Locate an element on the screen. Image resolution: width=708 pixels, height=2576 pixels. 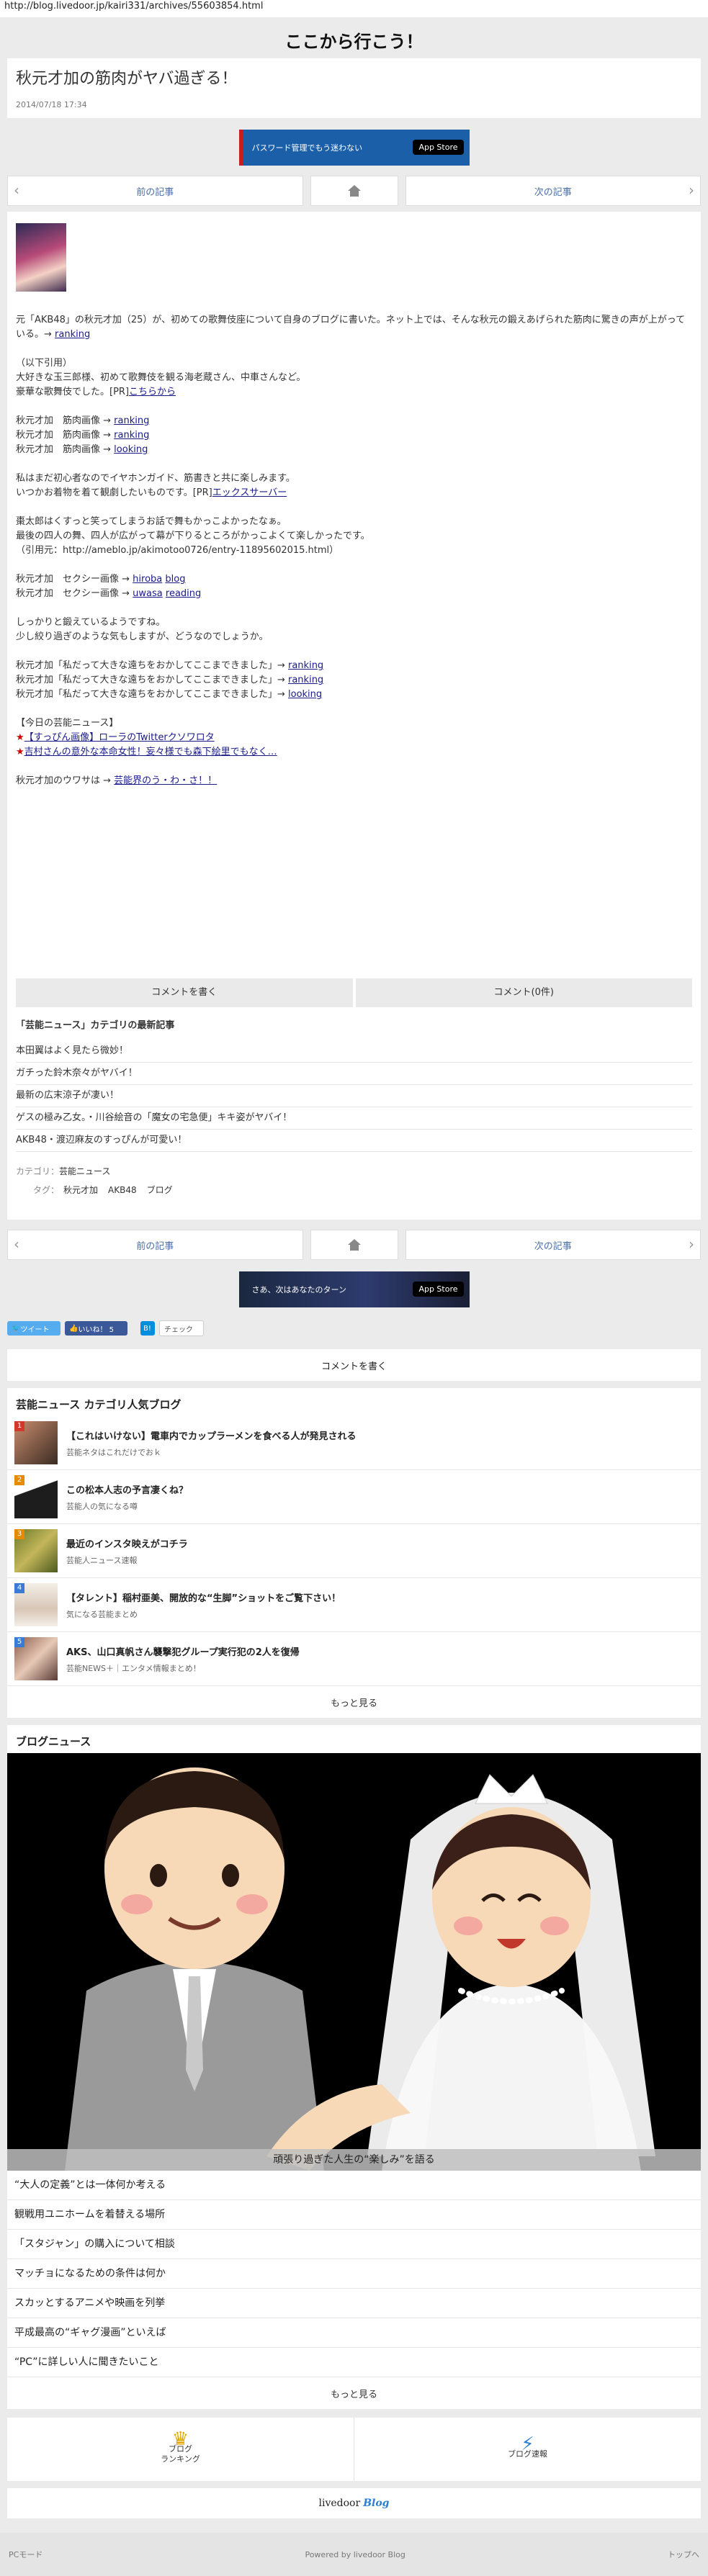
write-comment-button: コメントを書く is located at coordinates (184, 992).